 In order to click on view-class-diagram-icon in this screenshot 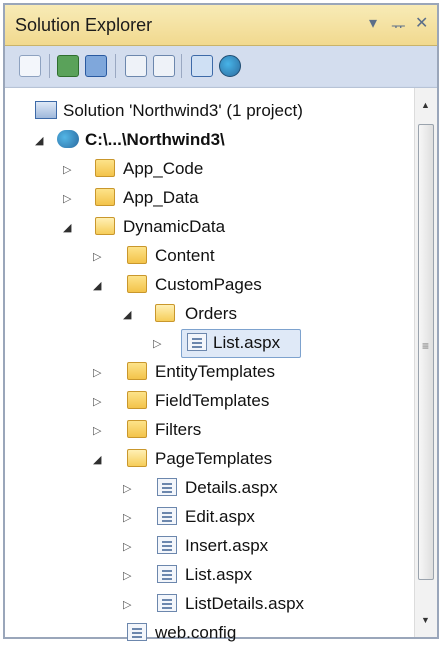, I will do `click(202, 66)`.